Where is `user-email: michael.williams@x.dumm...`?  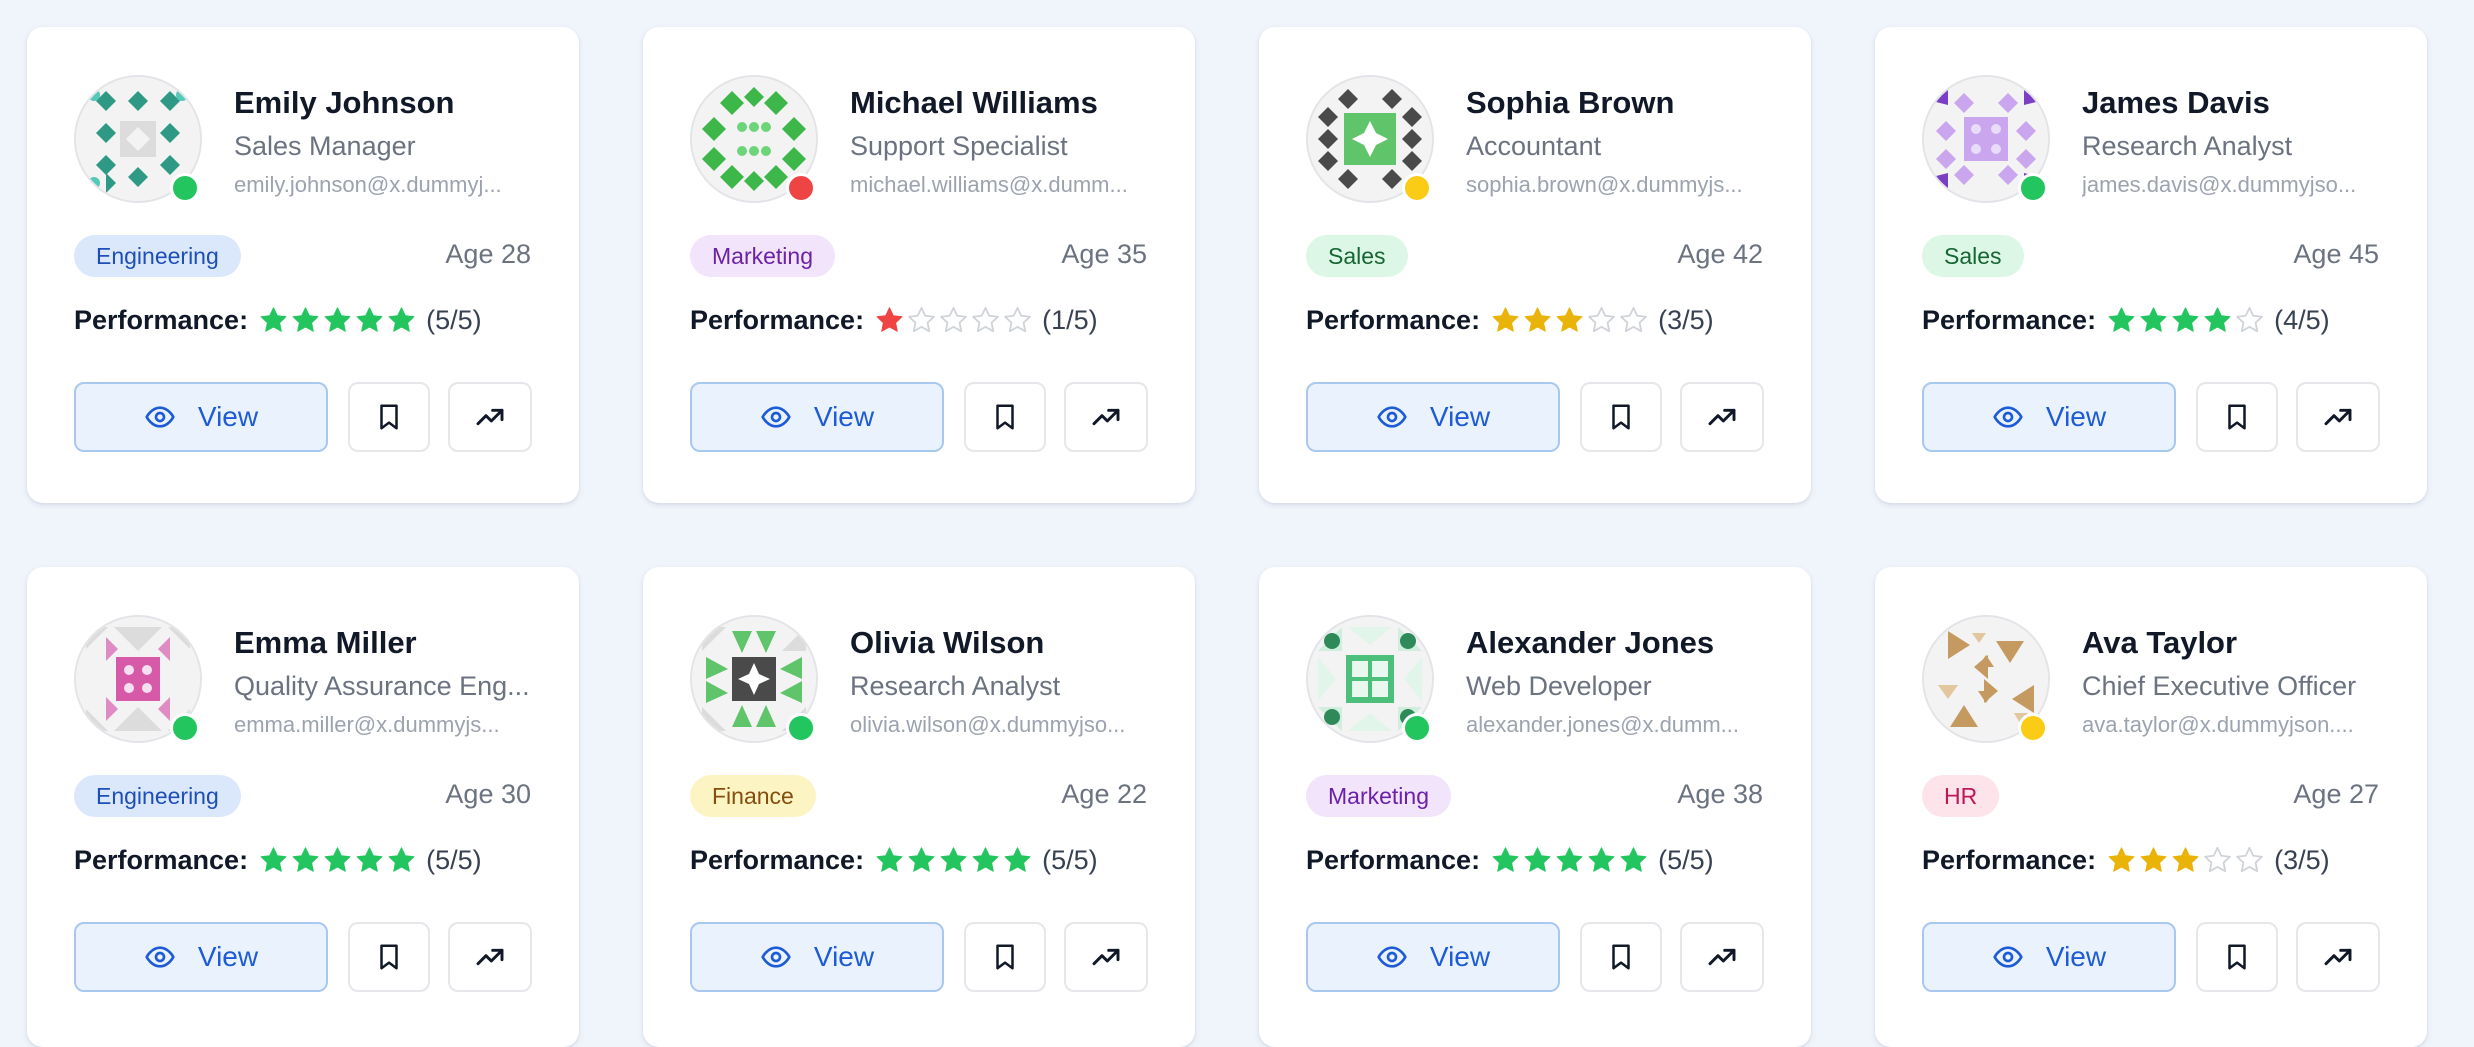 user-email: michael.williams@x.dumm... is located at coordinates (989, 184).